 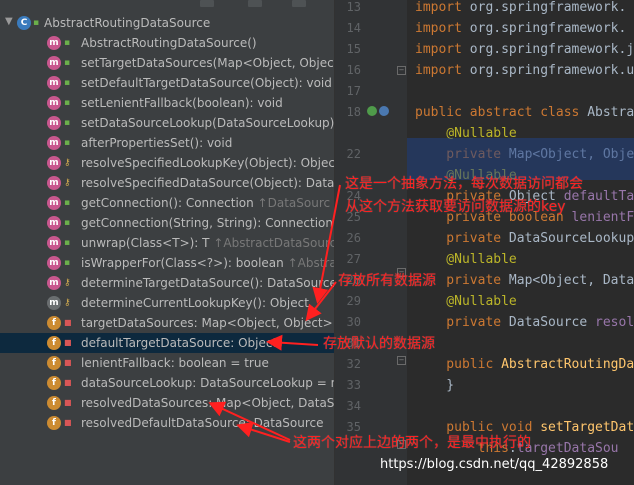 What do you see at coordinates (321, 301) in the screenshot?
I see `arrow-to-target-sources` at bounding box center [321, 301].